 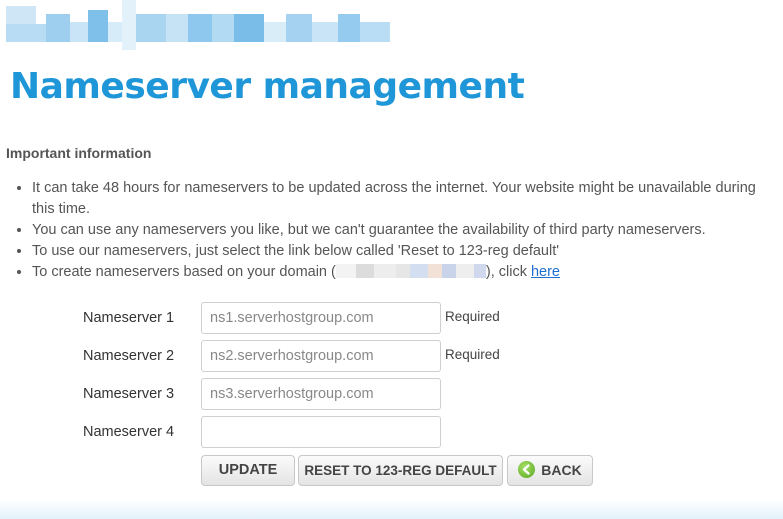 I want to click on nameserver-2-label: Nameserver 2, so click(x=129, y=356).